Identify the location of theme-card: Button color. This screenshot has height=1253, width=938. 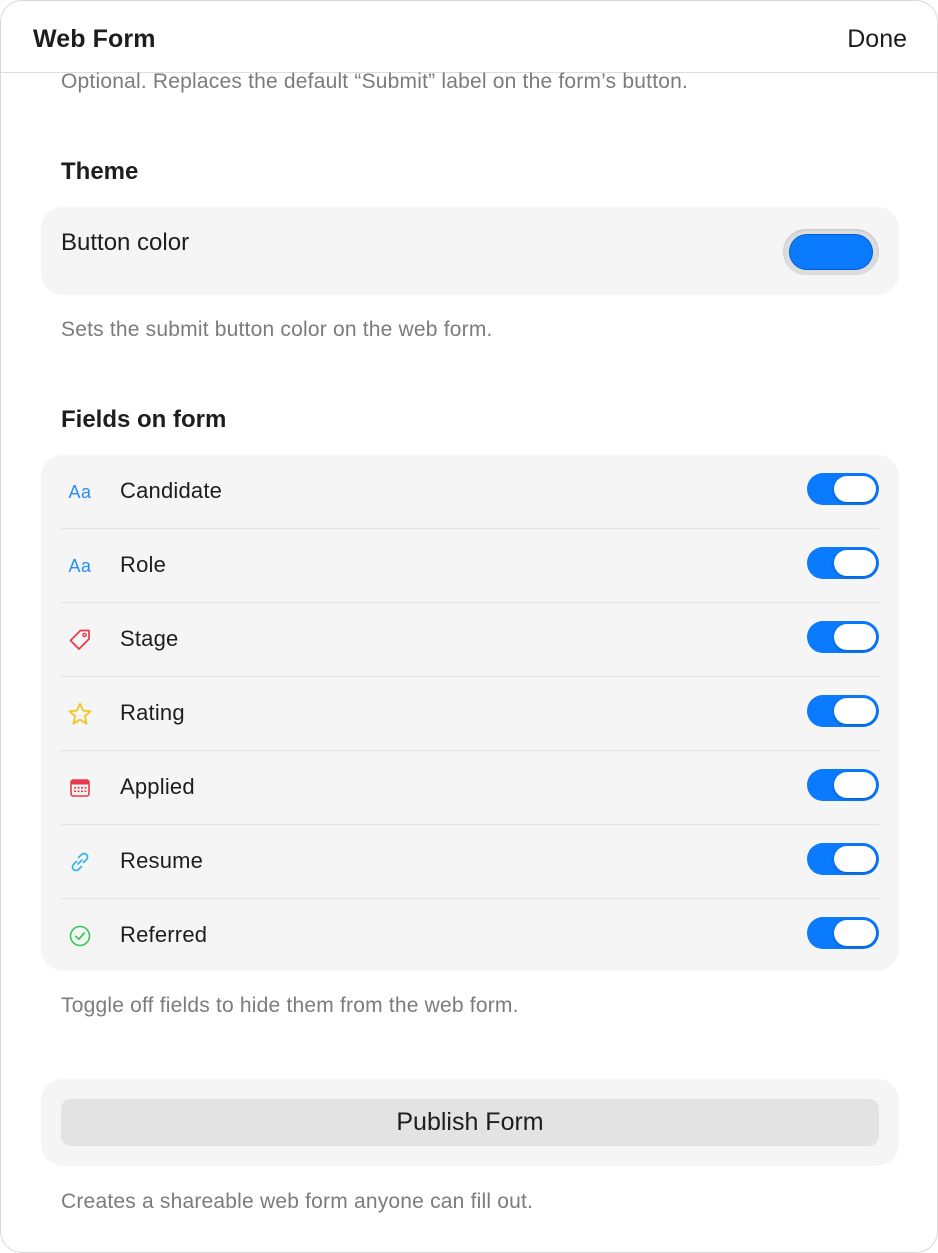
(470, 251).